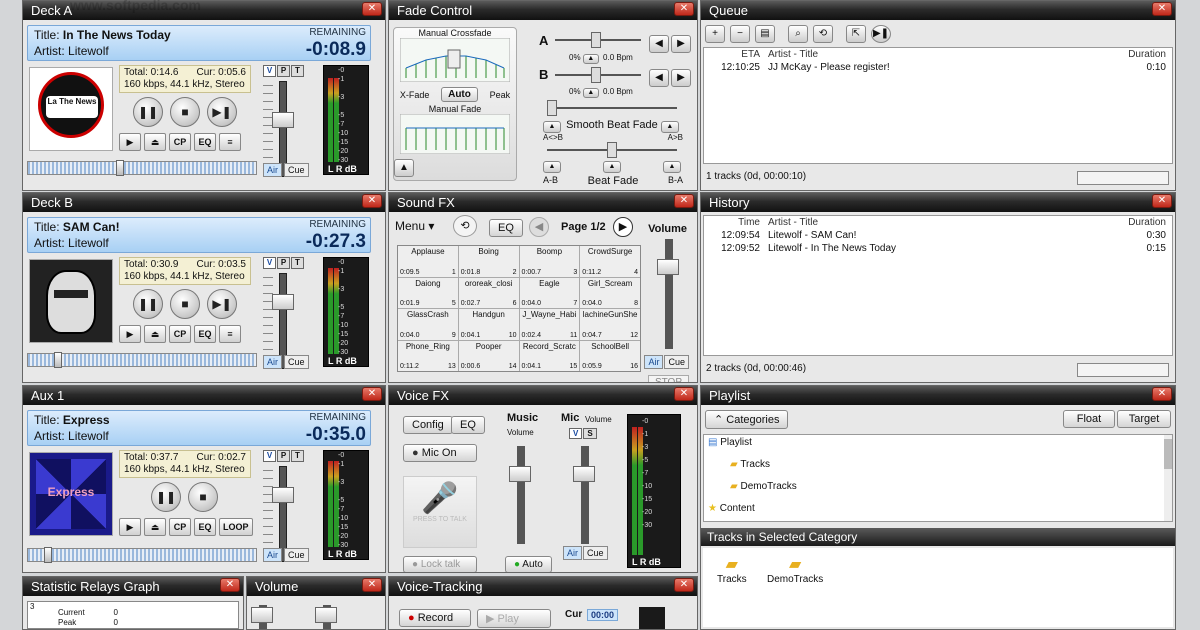  What do you see at coordinates (459, 94) in the screenshot?
I see `auto-button: Auto` at bounding box center [459, 94].